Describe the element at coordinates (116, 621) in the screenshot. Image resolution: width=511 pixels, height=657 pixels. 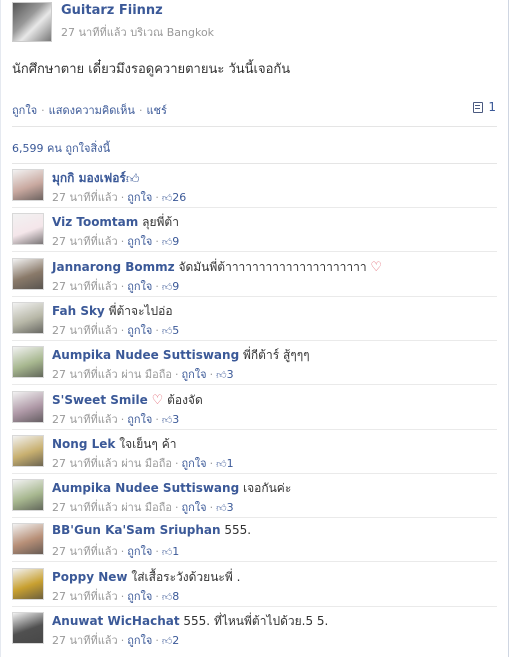
I see `comment-author: Anuwat WicHachat` at that location.